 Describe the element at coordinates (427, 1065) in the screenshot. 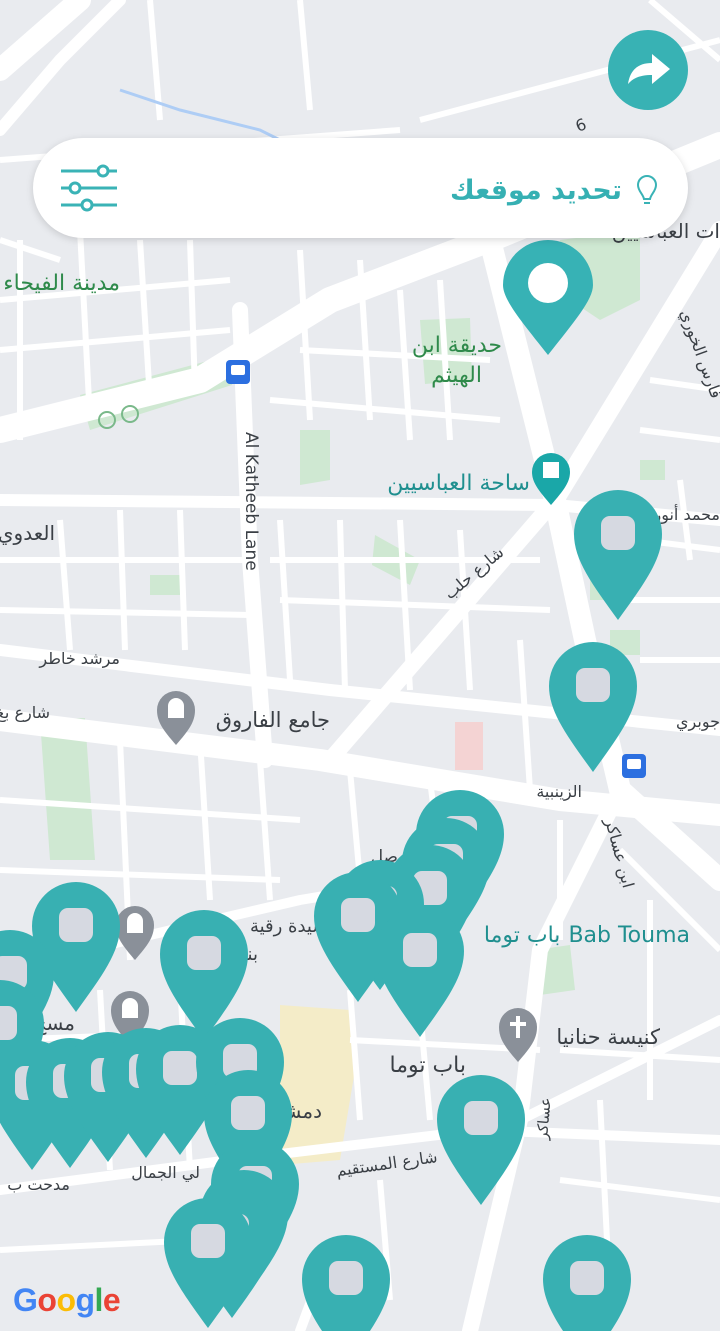

I see `label-bab-touma-2: باب توما` at that location.